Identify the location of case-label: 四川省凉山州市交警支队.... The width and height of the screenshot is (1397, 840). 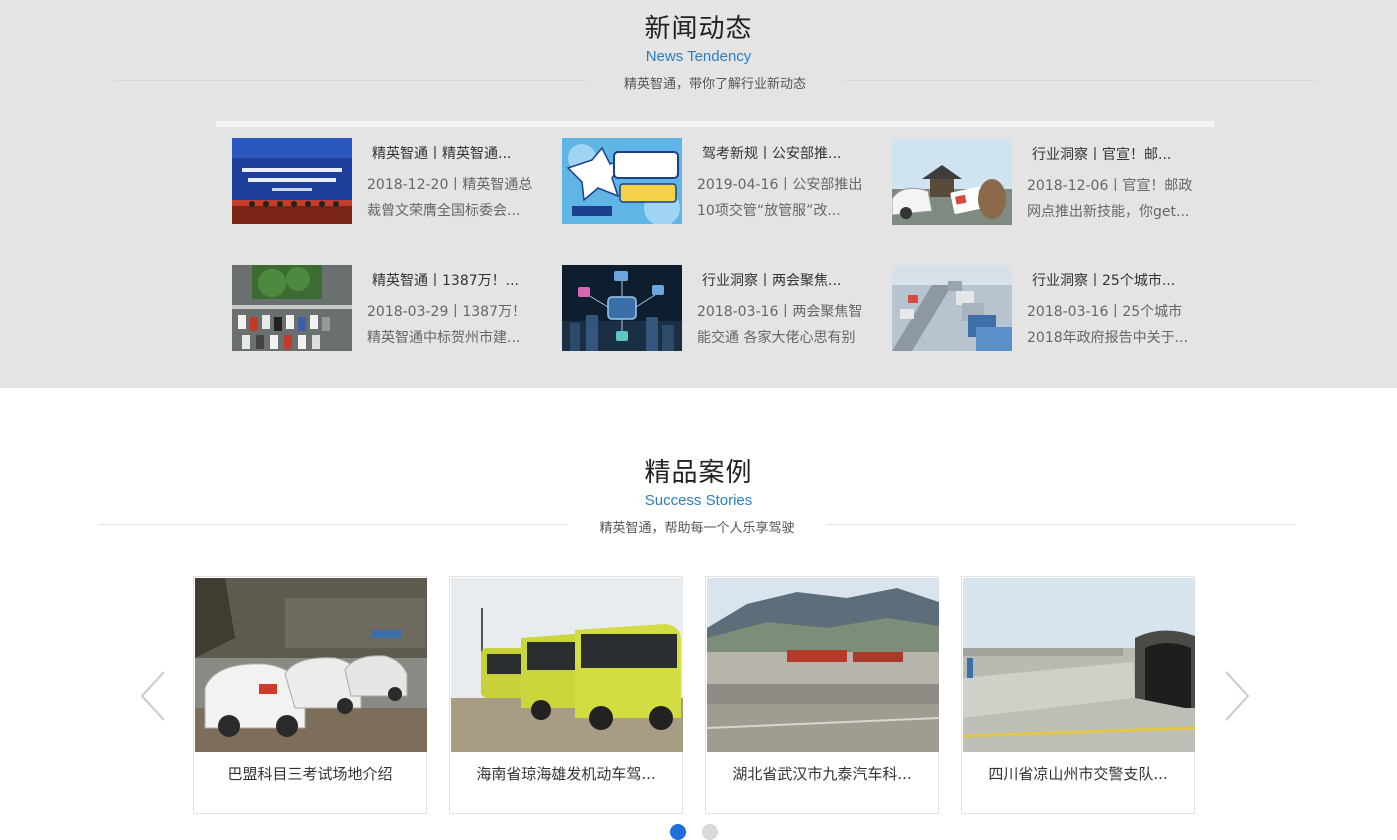
(1078, 773).